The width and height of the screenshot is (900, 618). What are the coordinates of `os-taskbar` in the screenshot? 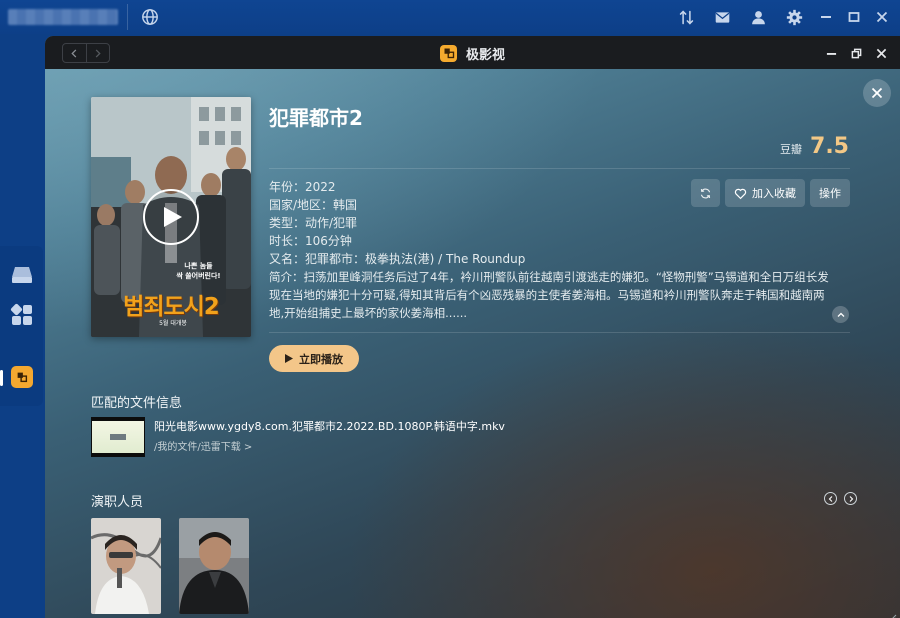 It's located at (450, 17).